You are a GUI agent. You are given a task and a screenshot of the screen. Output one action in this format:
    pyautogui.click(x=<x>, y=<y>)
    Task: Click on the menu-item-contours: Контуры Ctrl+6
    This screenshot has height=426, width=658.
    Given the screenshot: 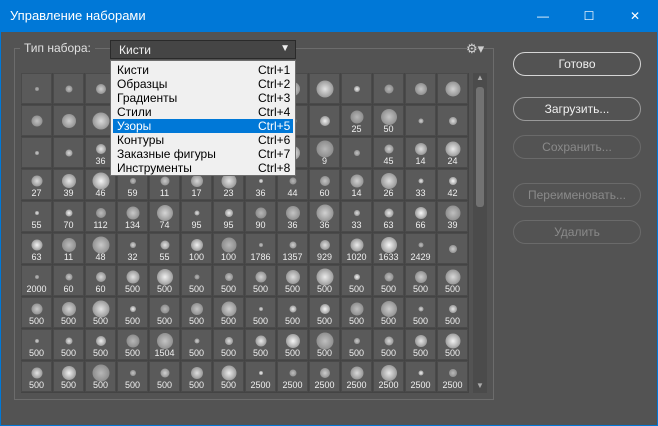 What is the action you would take?
    pyautogui.click(x=203, y=140)
    